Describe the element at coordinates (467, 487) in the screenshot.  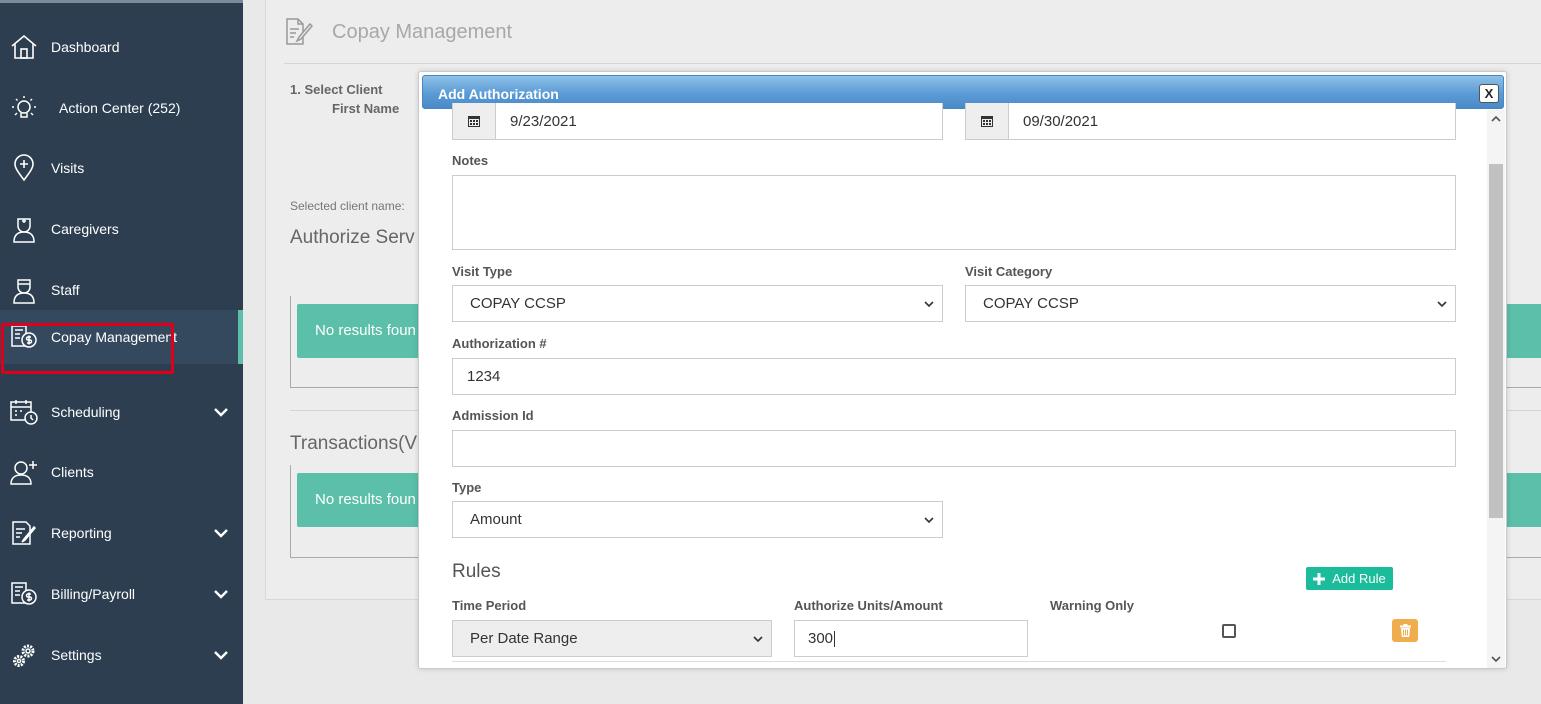
I see `type-label: Type` at that location.